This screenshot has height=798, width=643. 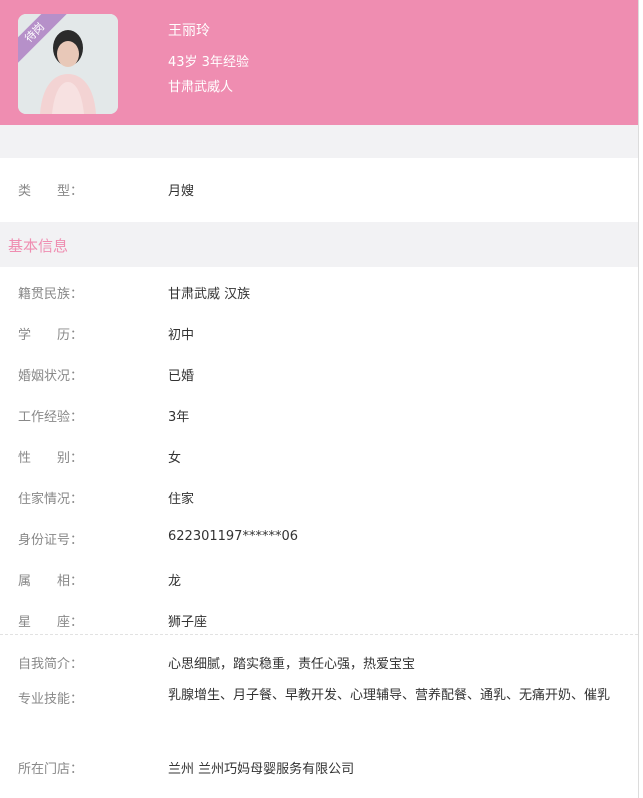 What do you see at coordinates (51, 499) in the screenshot?
I see `detail-label: 住家情况：` at bounding box center [51, 499].